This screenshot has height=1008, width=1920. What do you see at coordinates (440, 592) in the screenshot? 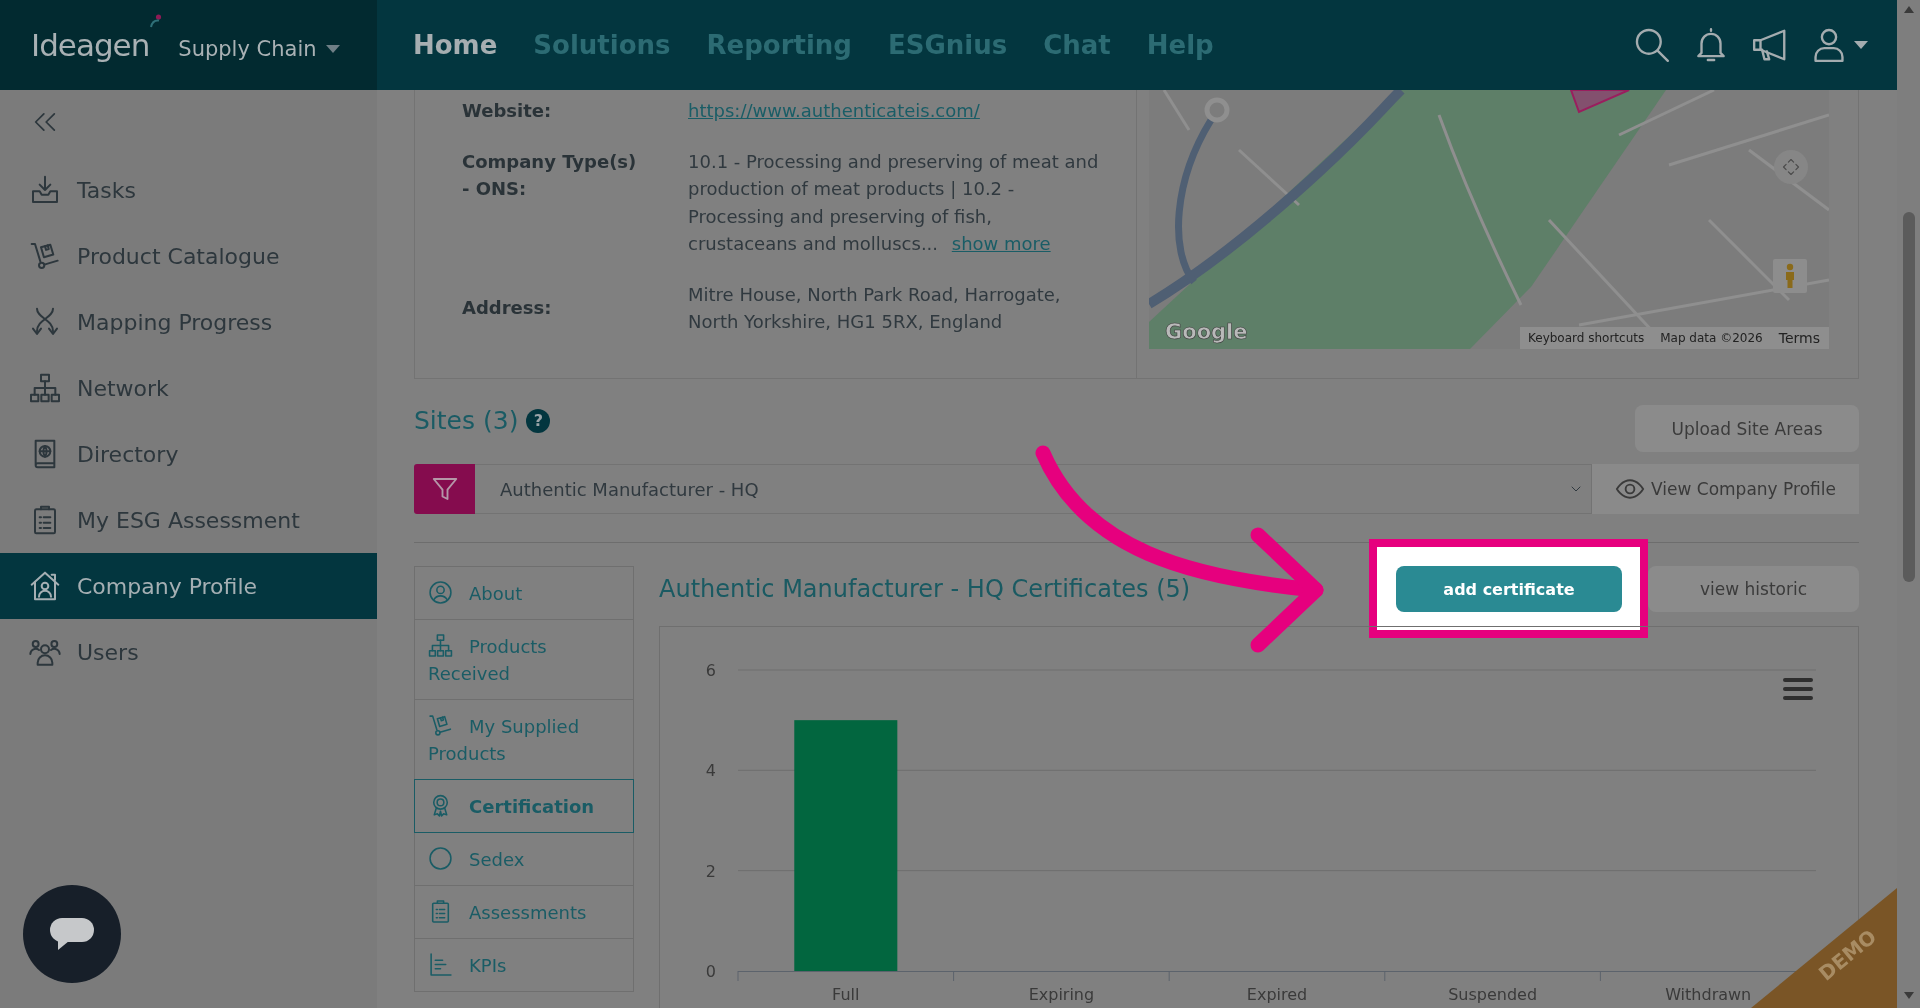
I see `person-circle-icon` at bounding box center [440, 592].